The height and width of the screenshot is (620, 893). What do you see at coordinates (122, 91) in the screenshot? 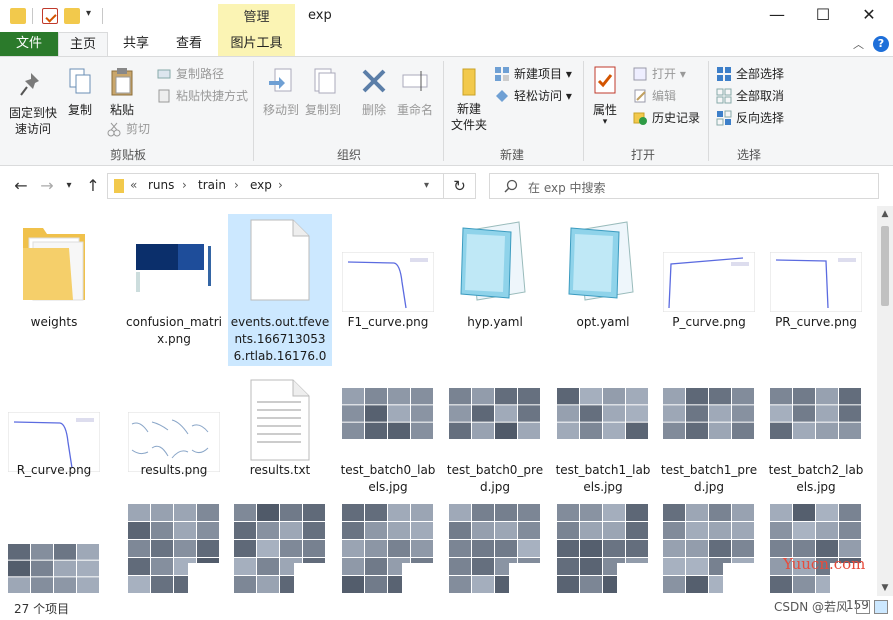
I see `paste-button: 粘贴` at bounding box center [122, 91].